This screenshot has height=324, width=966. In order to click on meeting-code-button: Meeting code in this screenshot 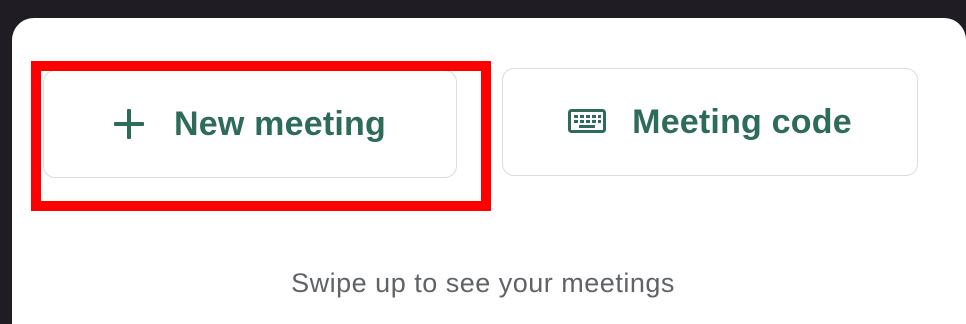, I will do `click(710, 122)`.